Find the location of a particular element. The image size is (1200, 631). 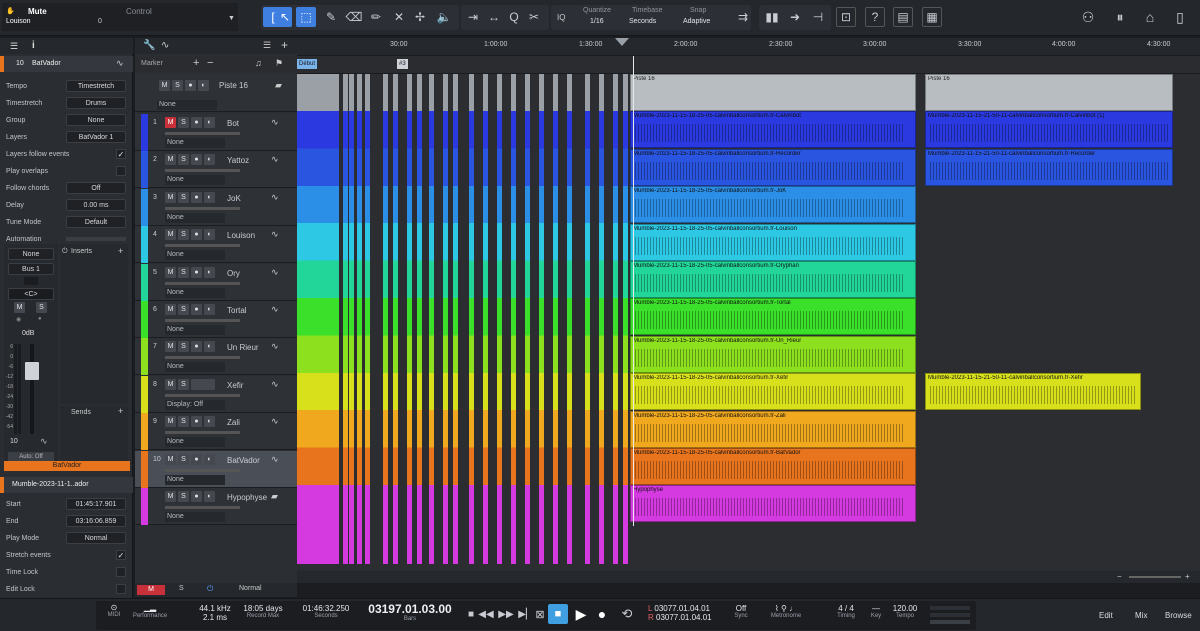

output-select: Bus 1 is located at coordinates (31, 269).